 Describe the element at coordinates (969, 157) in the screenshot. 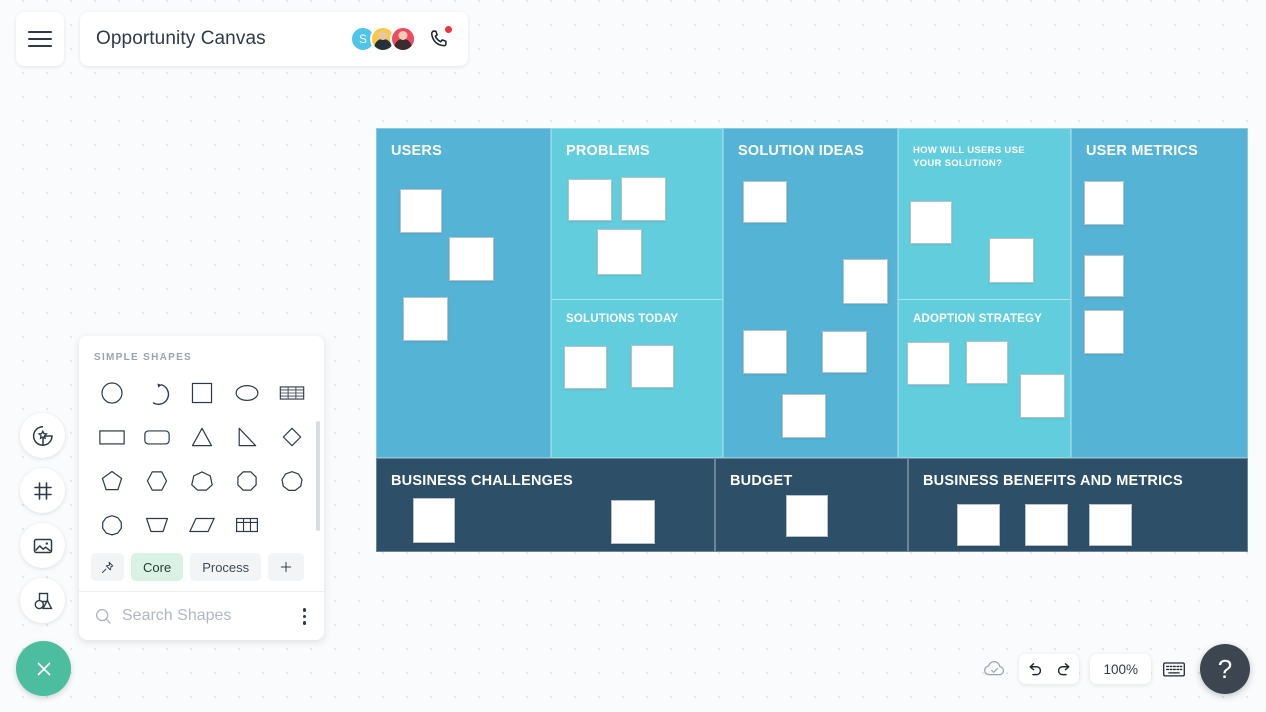

I see `panel-title: HOW WILL USERS USE YOUR SOLUTION?` at that location.